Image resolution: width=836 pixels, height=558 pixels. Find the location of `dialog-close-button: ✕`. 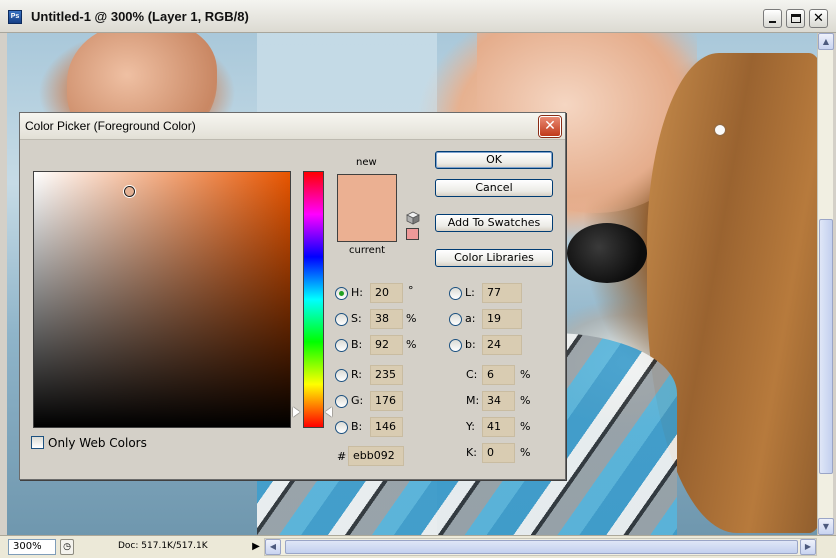

dialog-close-button: ✕ is located at coordinates (550, 126).